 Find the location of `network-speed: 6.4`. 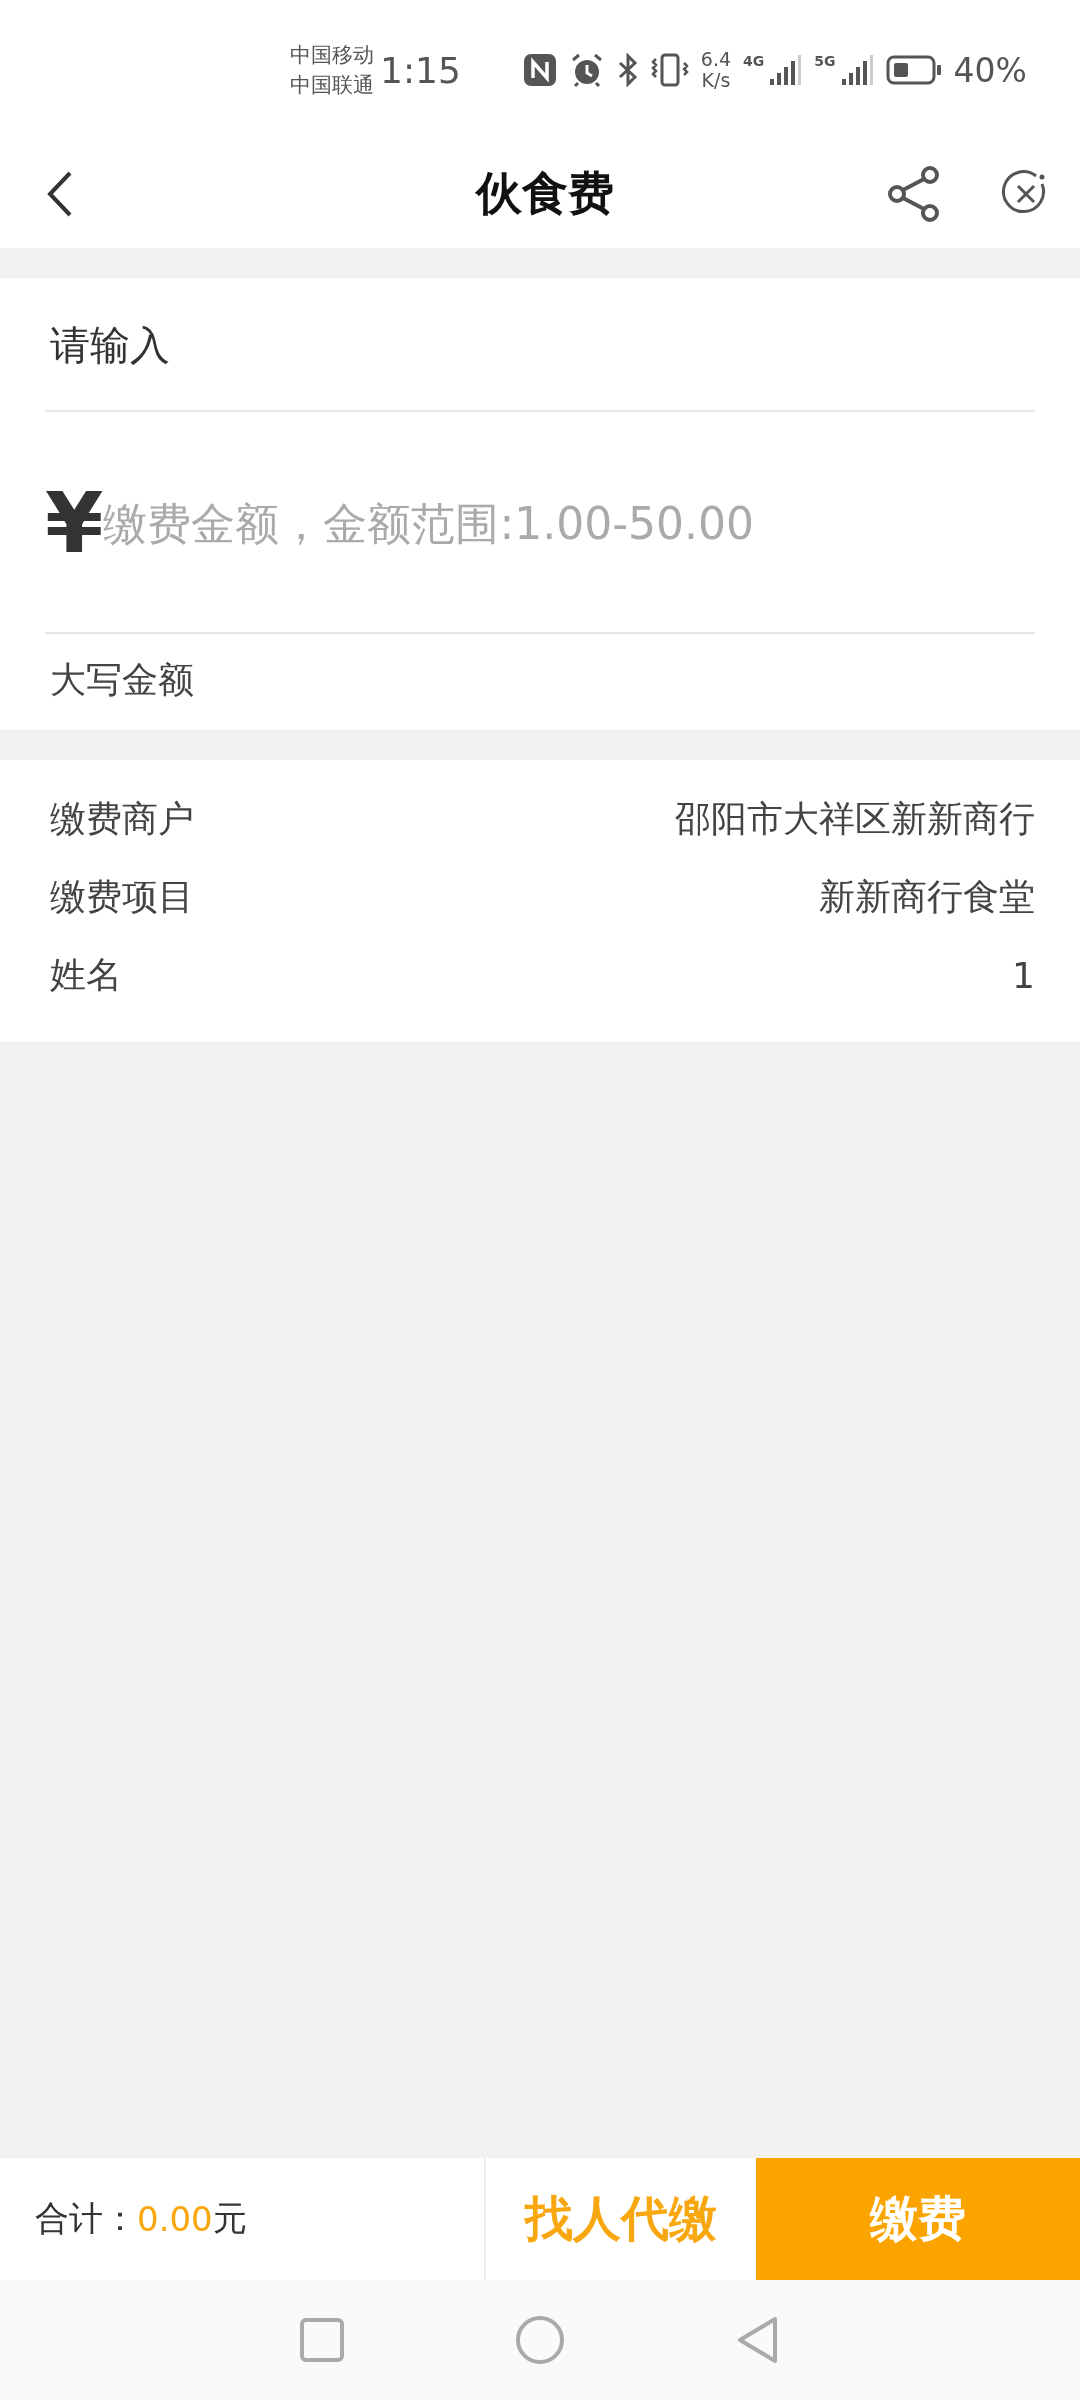

network-speed: 6.4 is located at coordinates (716, 59).